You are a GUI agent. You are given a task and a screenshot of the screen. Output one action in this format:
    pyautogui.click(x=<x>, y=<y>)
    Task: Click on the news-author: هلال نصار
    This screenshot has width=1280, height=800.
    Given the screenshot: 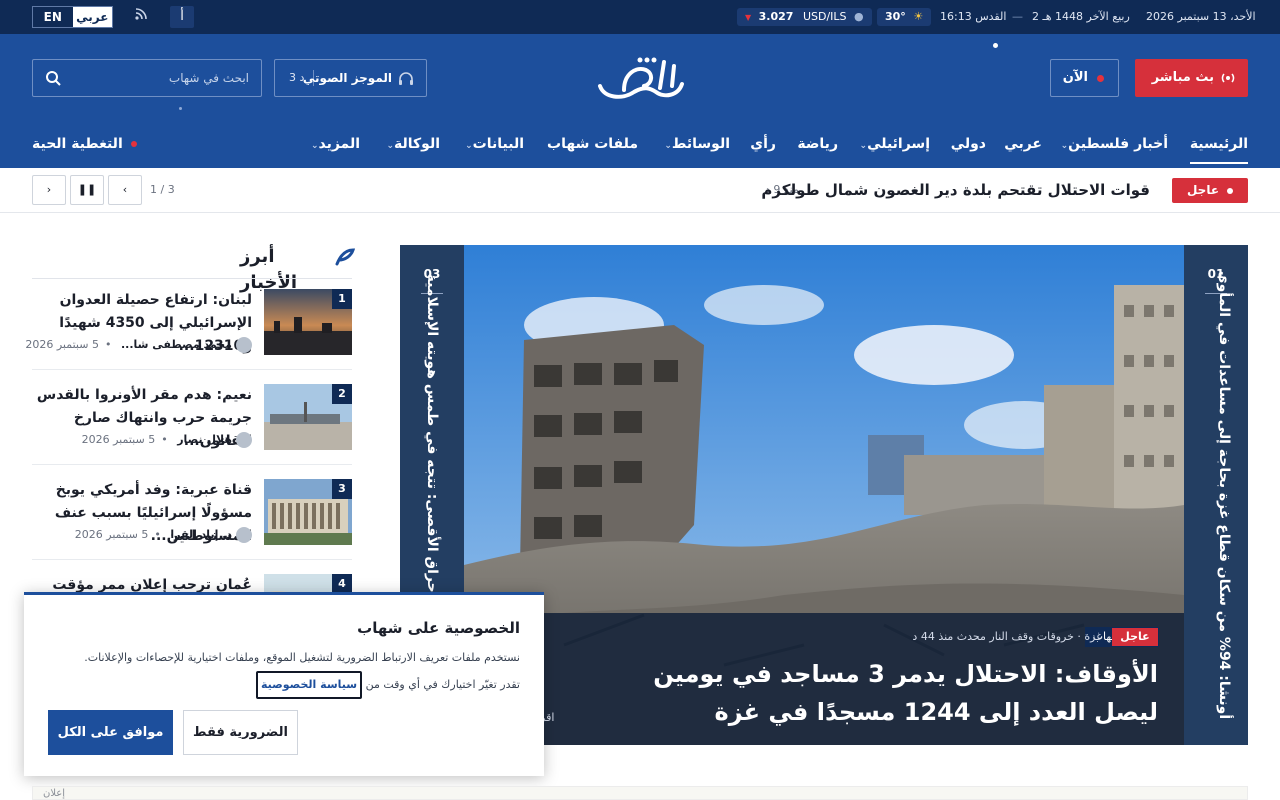 What is the action you would take?
    pyautogui.click(x=204, y=439)
    